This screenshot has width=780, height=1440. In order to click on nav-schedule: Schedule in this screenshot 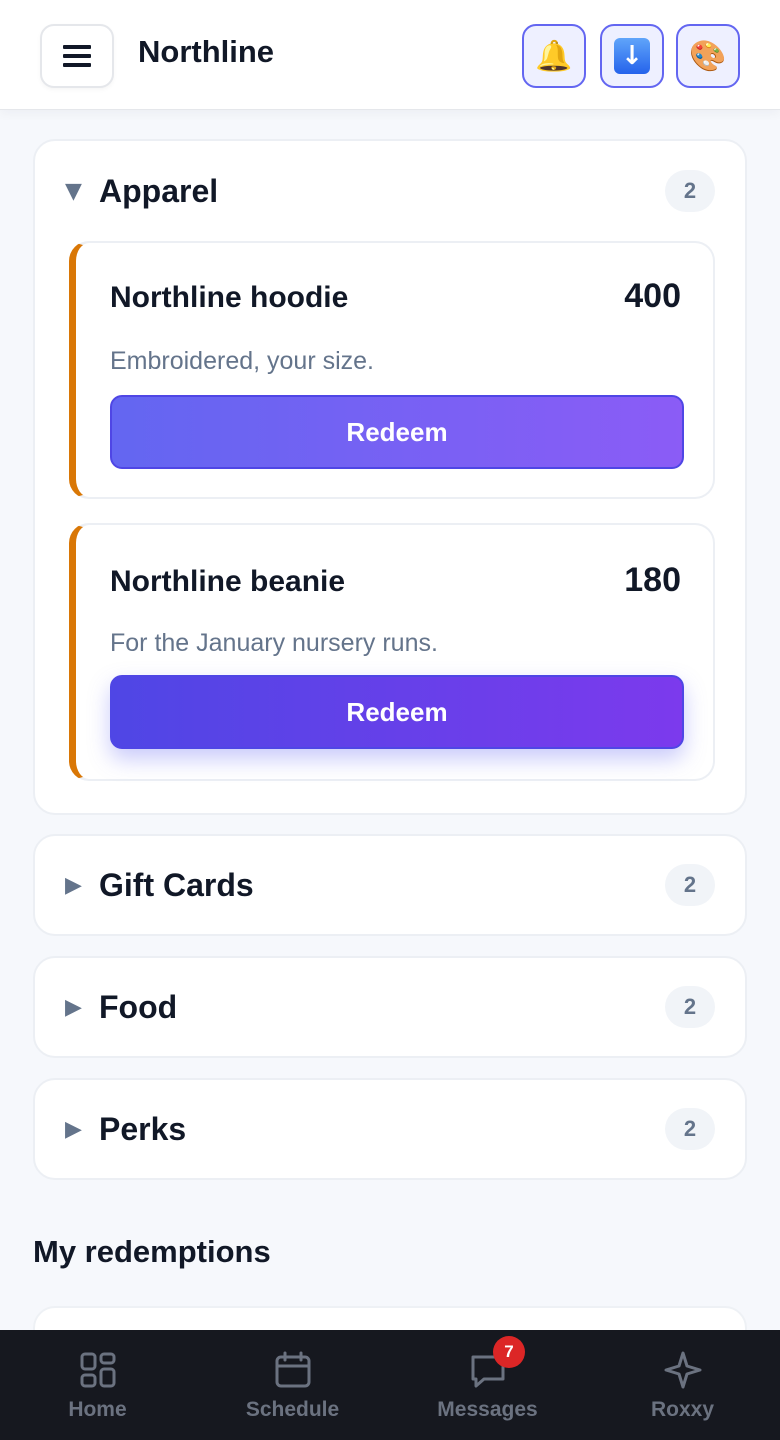, I will do `click(292, 1385)`.